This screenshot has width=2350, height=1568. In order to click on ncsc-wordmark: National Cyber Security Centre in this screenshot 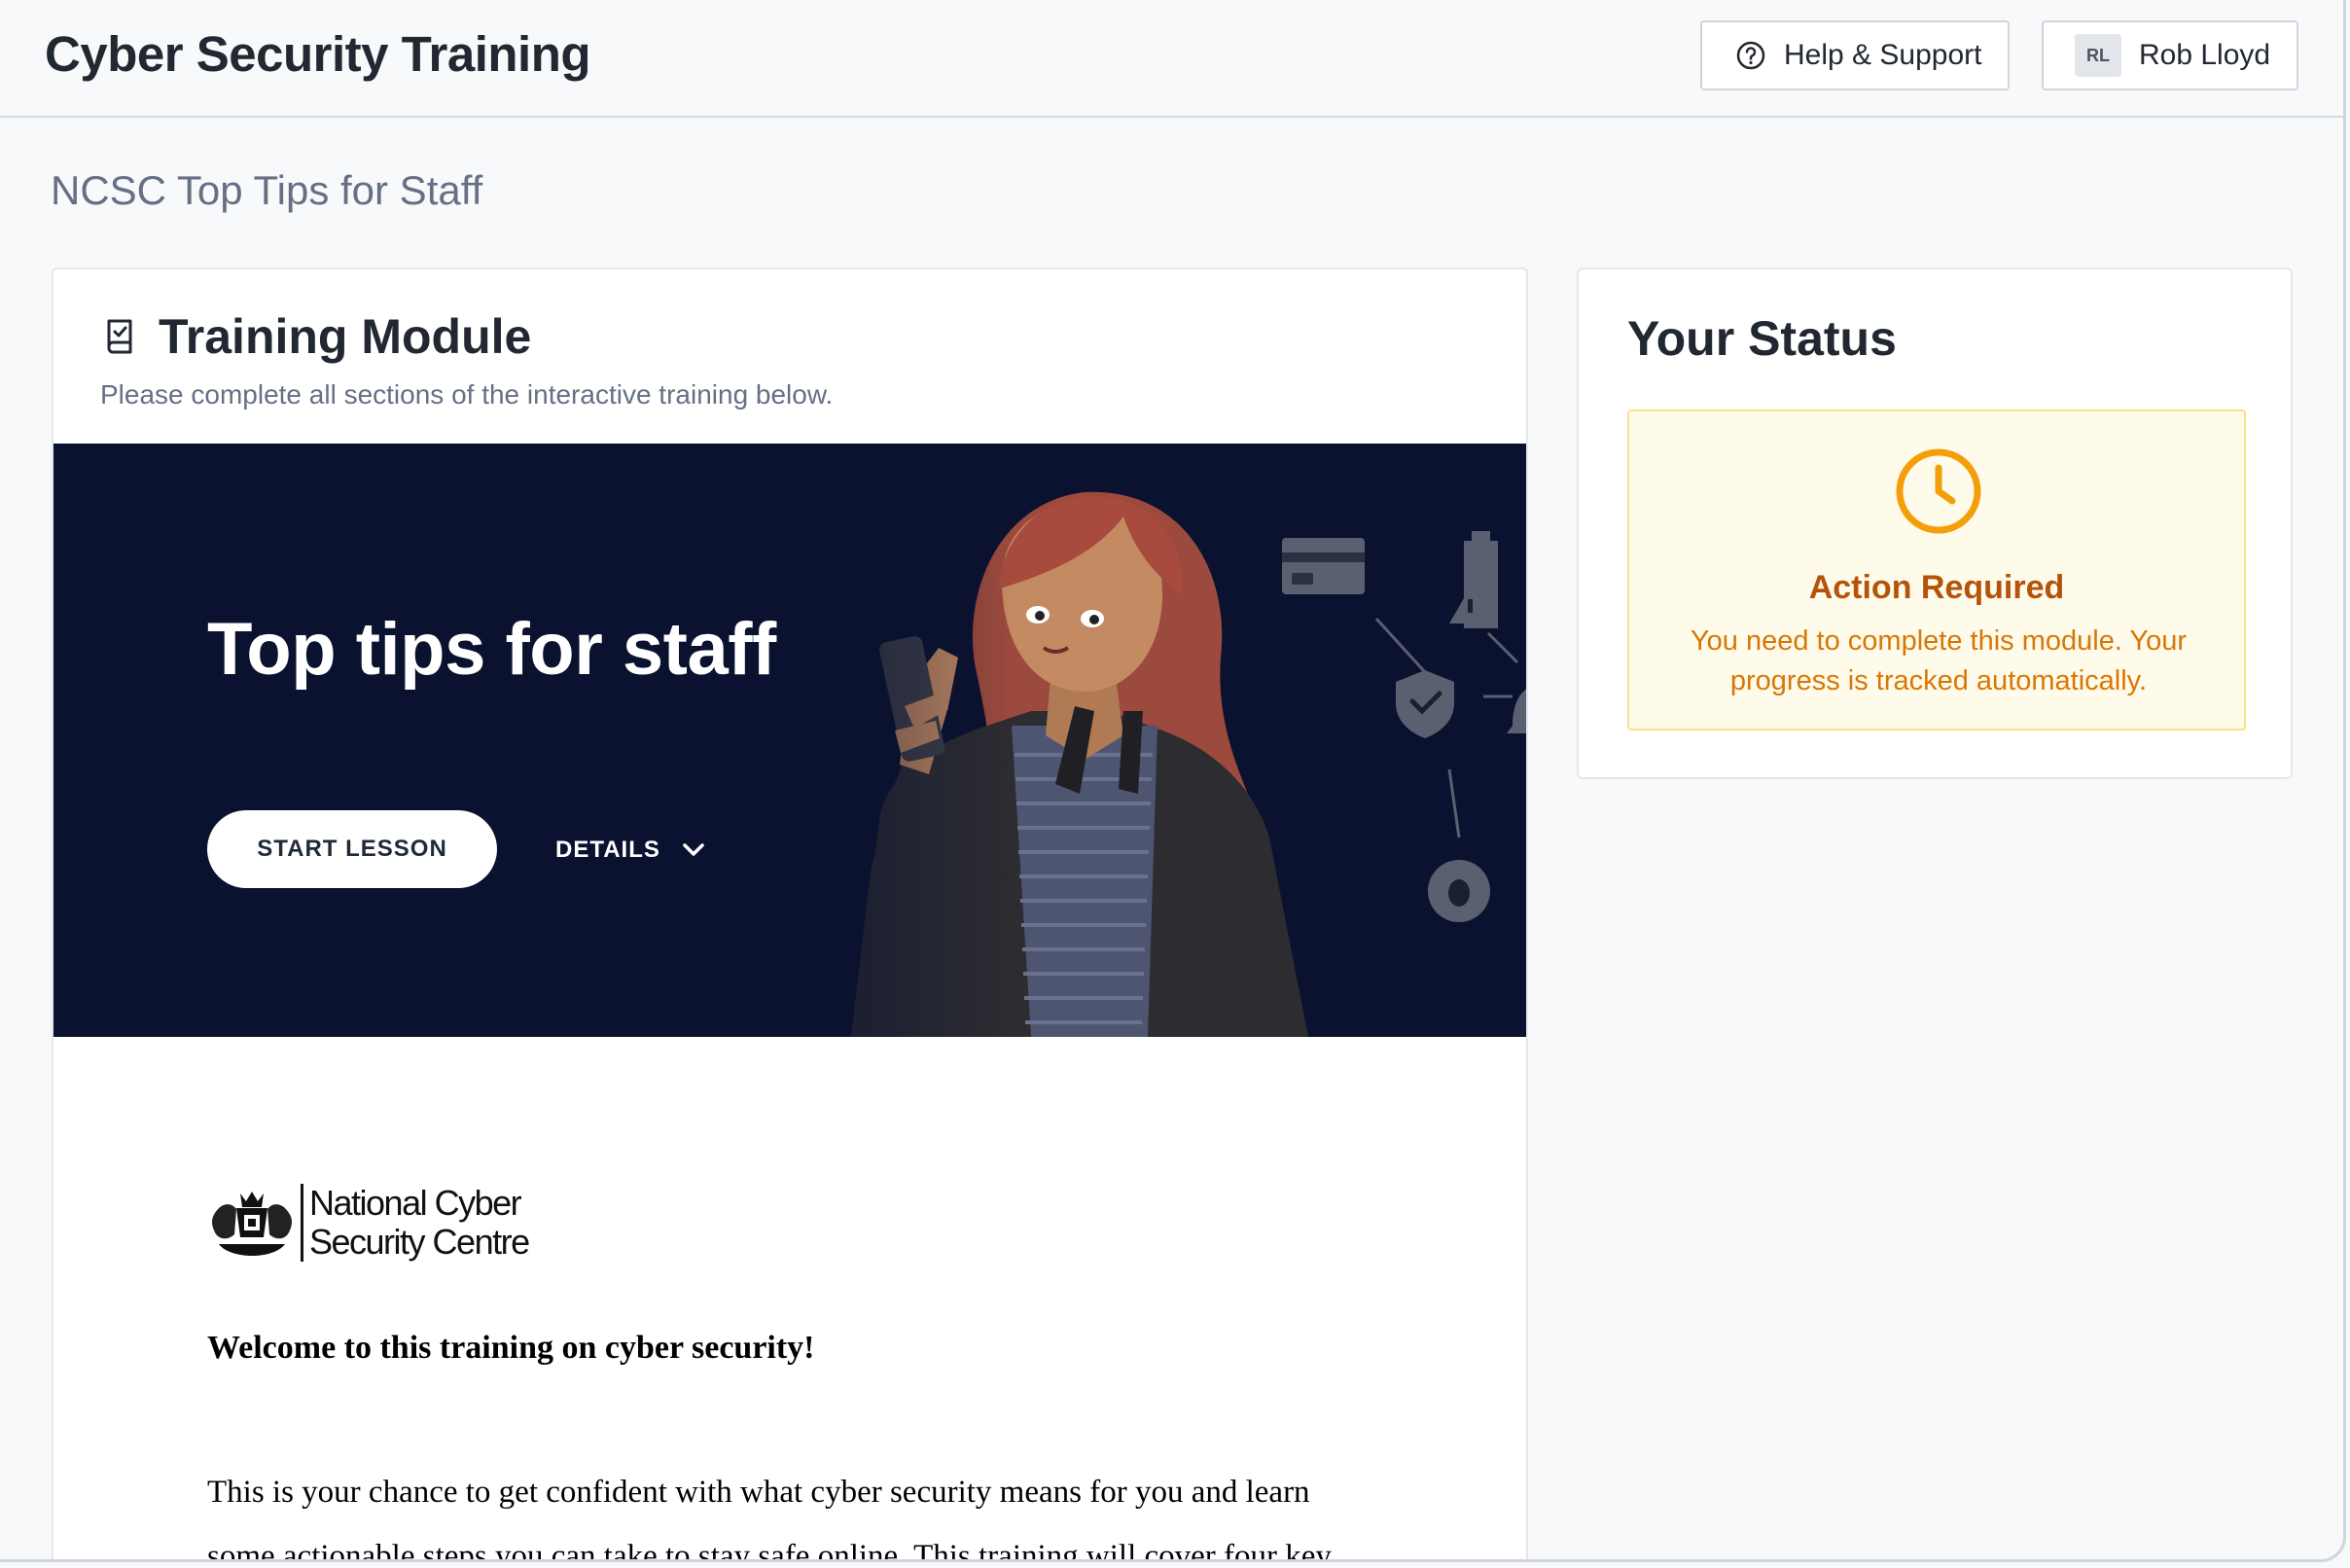, I will do `click(415, 1222)`.